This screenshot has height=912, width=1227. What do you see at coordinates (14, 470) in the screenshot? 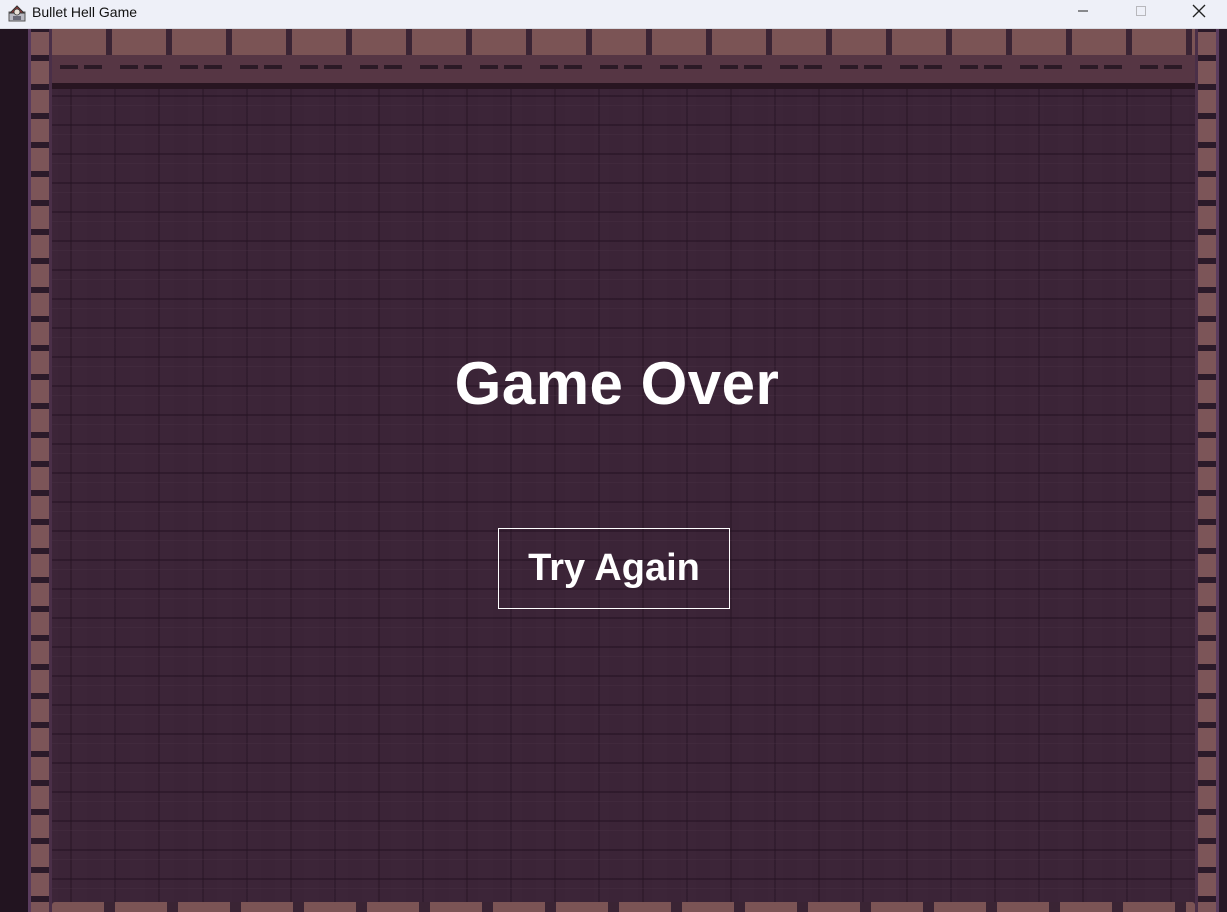
I see `outer-shadow-left` at bounding box center [14, 470].